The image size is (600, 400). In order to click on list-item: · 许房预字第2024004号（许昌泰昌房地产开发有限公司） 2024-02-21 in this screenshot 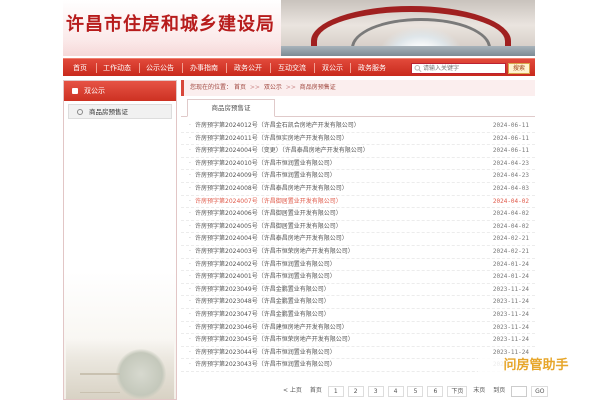, I will do `click(358, 239)`.